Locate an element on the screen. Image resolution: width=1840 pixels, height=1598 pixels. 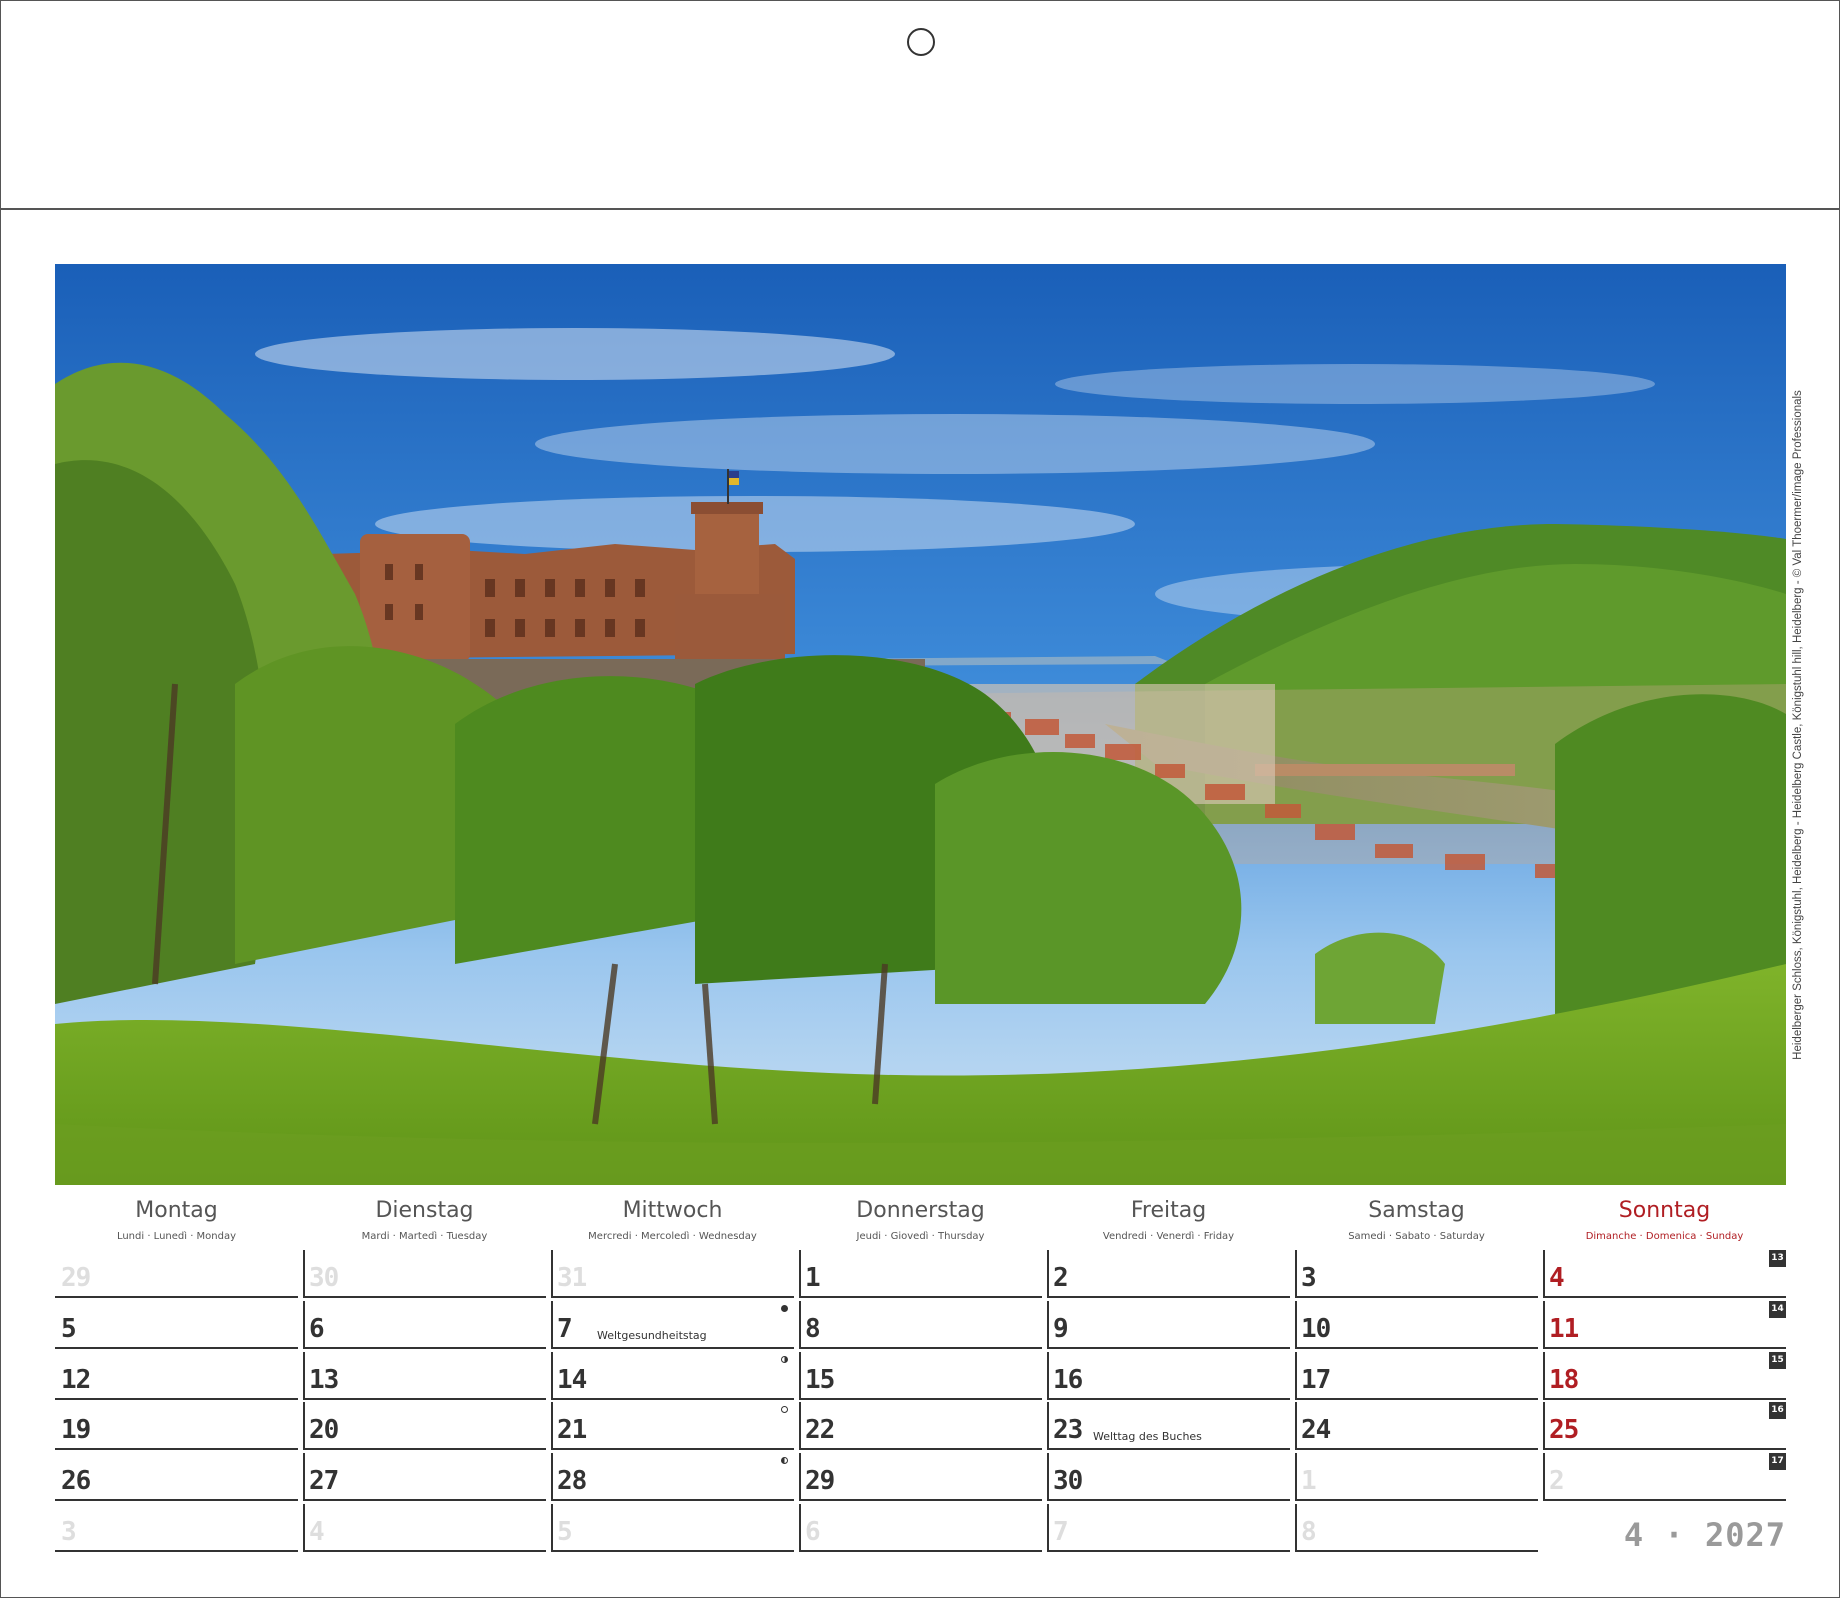
day-number: 10 is located at coordinates (1316, 1329).